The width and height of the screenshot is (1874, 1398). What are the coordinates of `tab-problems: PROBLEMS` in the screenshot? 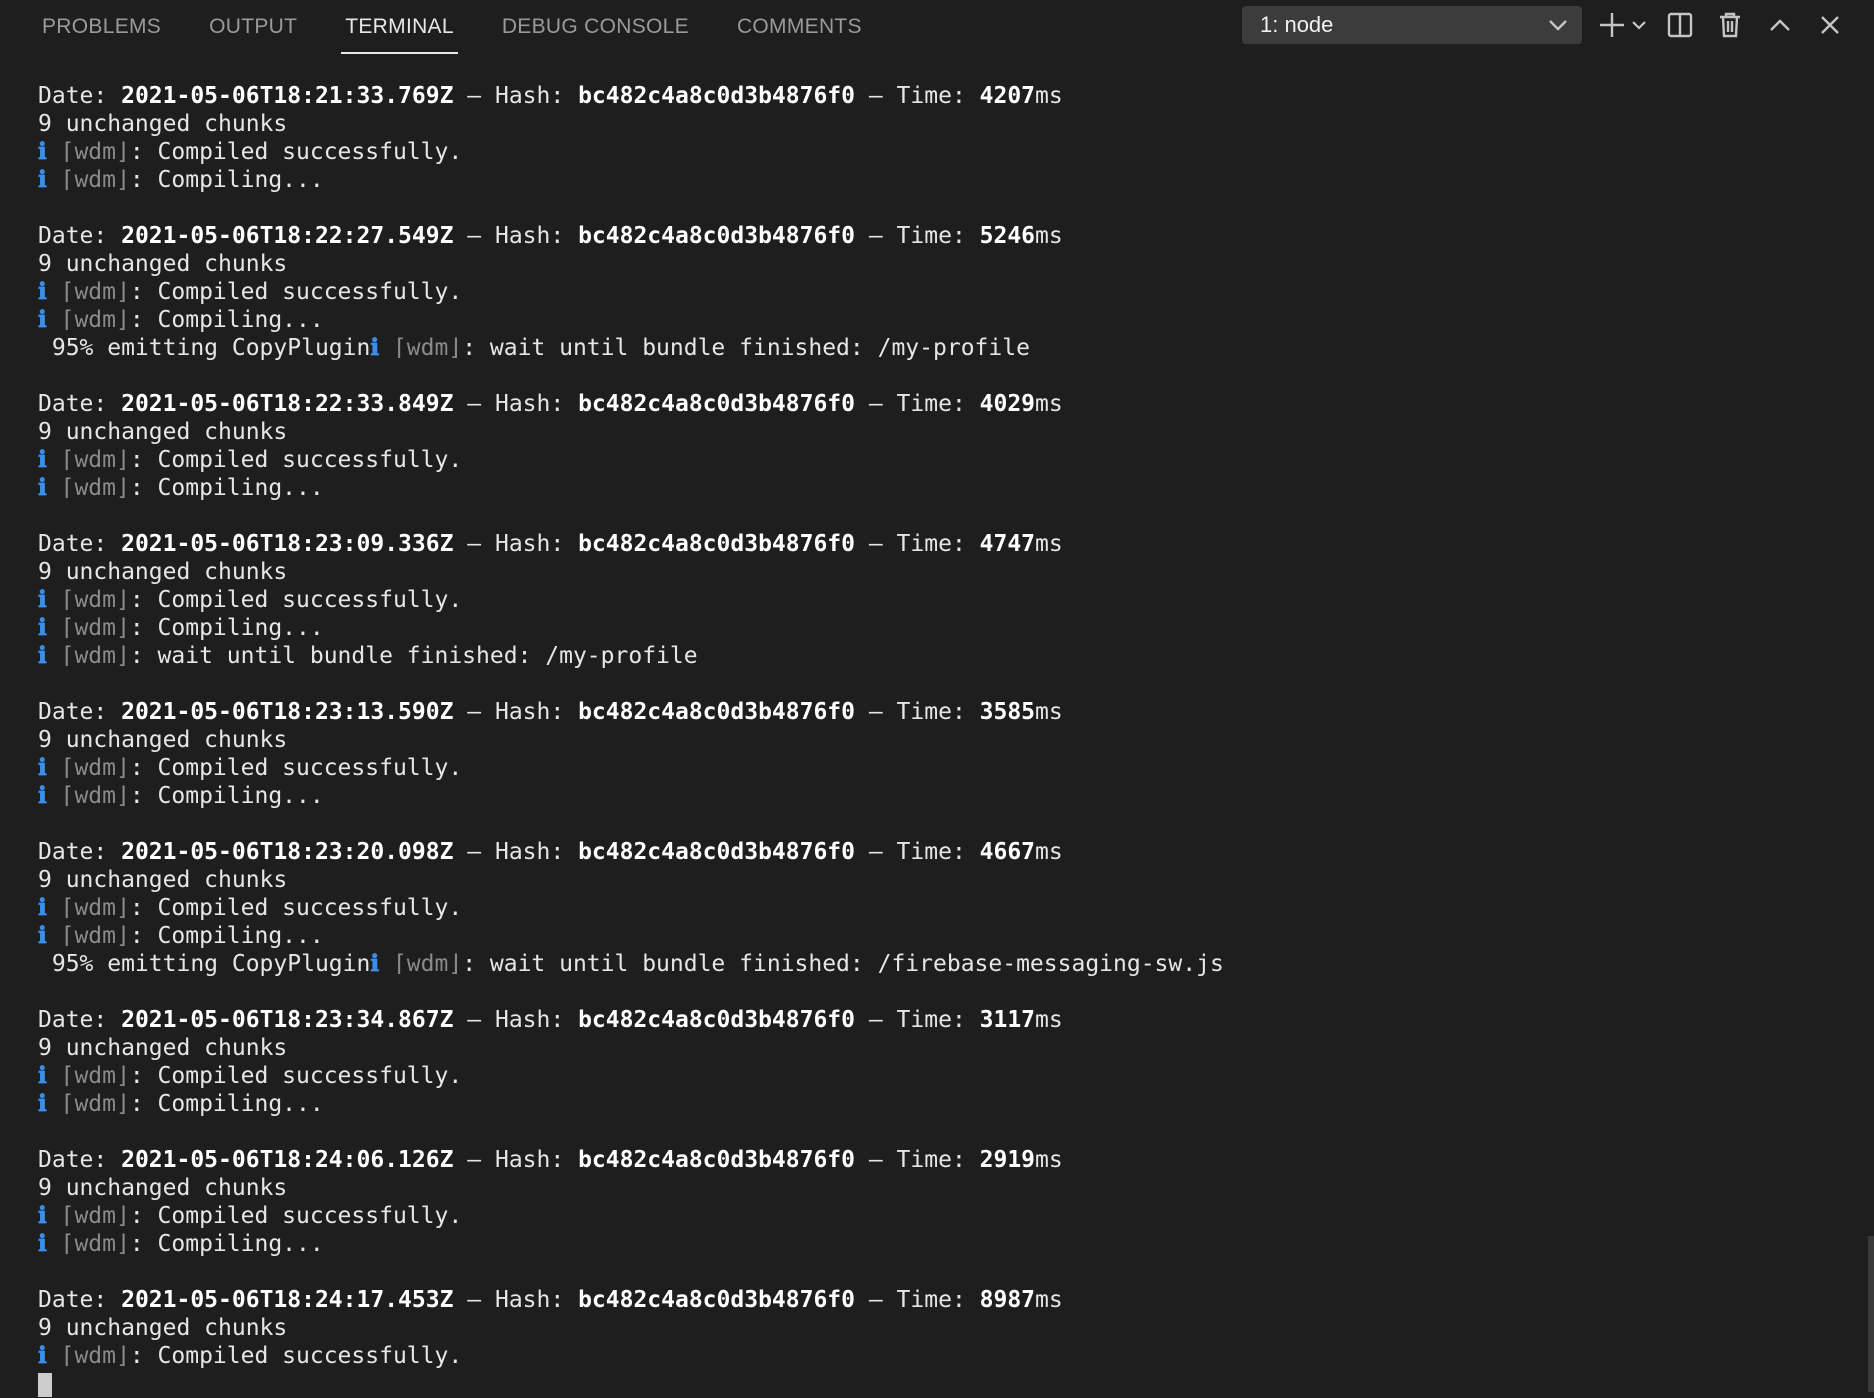 It's located at (101, 27).